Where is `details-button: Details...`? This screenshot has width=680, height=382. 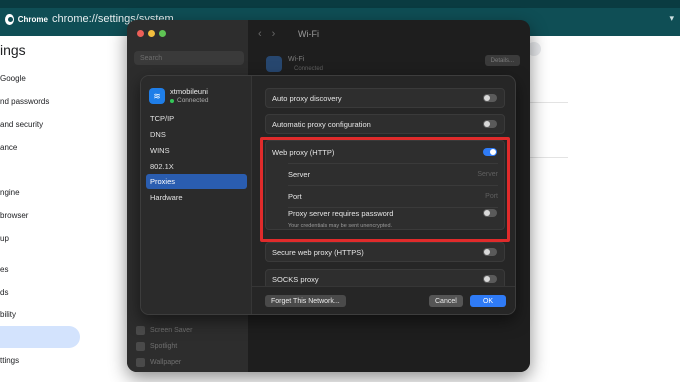 details-button: Details... is located at coordinates (502, 60).